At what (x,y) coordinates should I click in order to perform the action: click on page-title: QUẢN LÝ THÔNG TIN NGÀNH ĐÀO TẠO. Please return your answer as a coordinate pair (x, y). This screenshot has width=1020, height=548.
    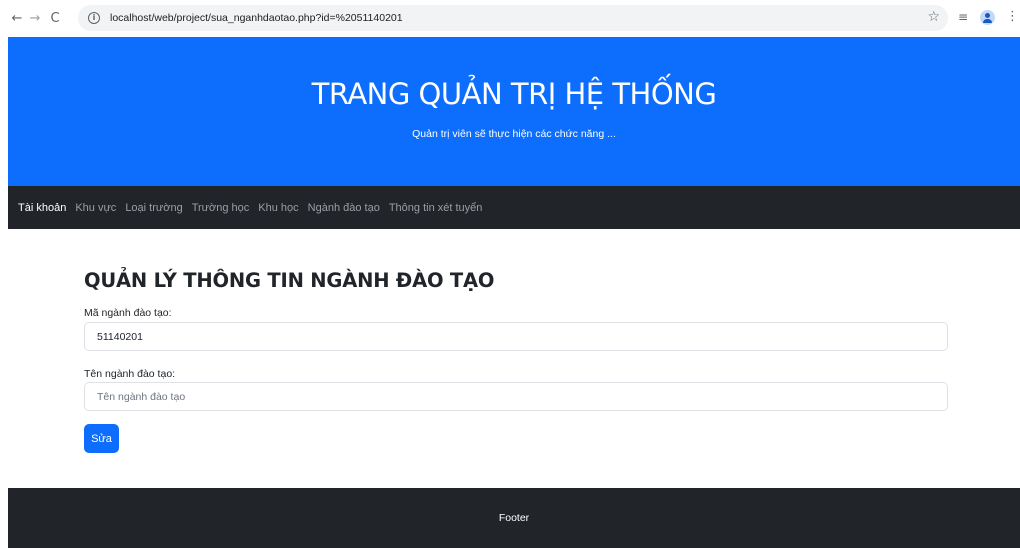
    Looking at the image, I should click on (289, 280).